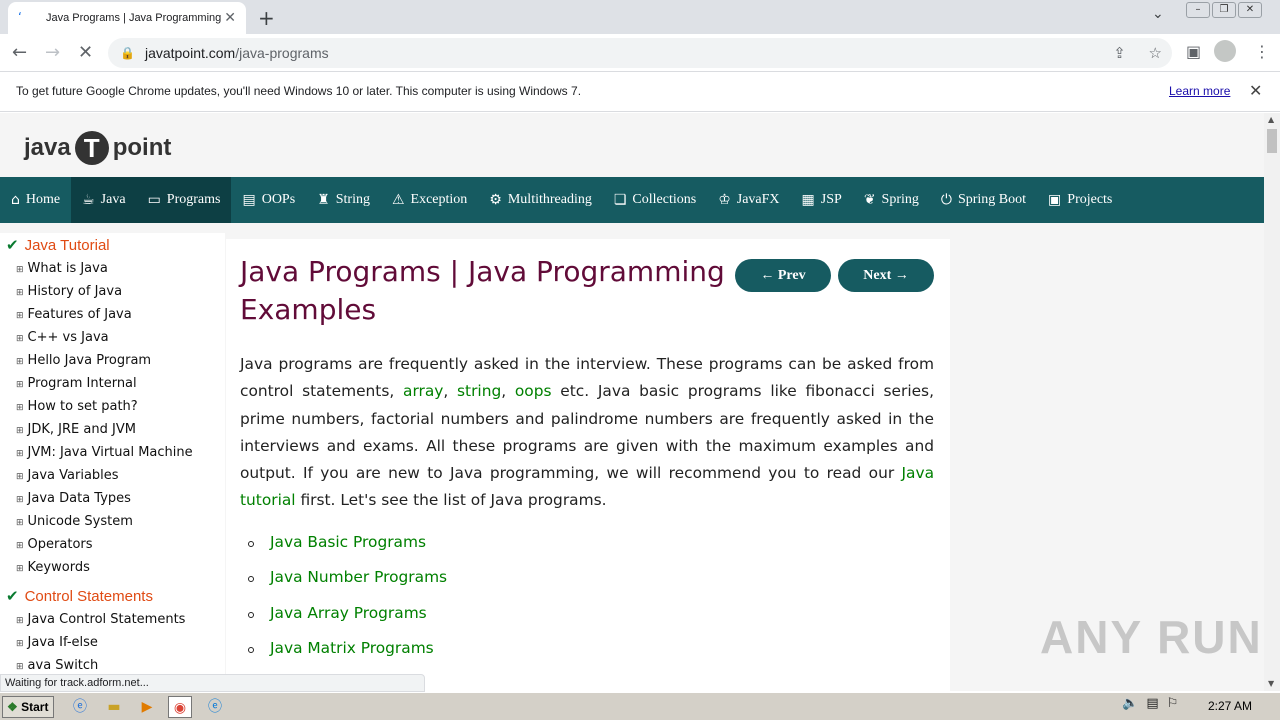 The image size is (1280, 720). Describe the element at coordinates (52, 52) in the screenshot. I see `forward-arrow-icon: →` at that location.